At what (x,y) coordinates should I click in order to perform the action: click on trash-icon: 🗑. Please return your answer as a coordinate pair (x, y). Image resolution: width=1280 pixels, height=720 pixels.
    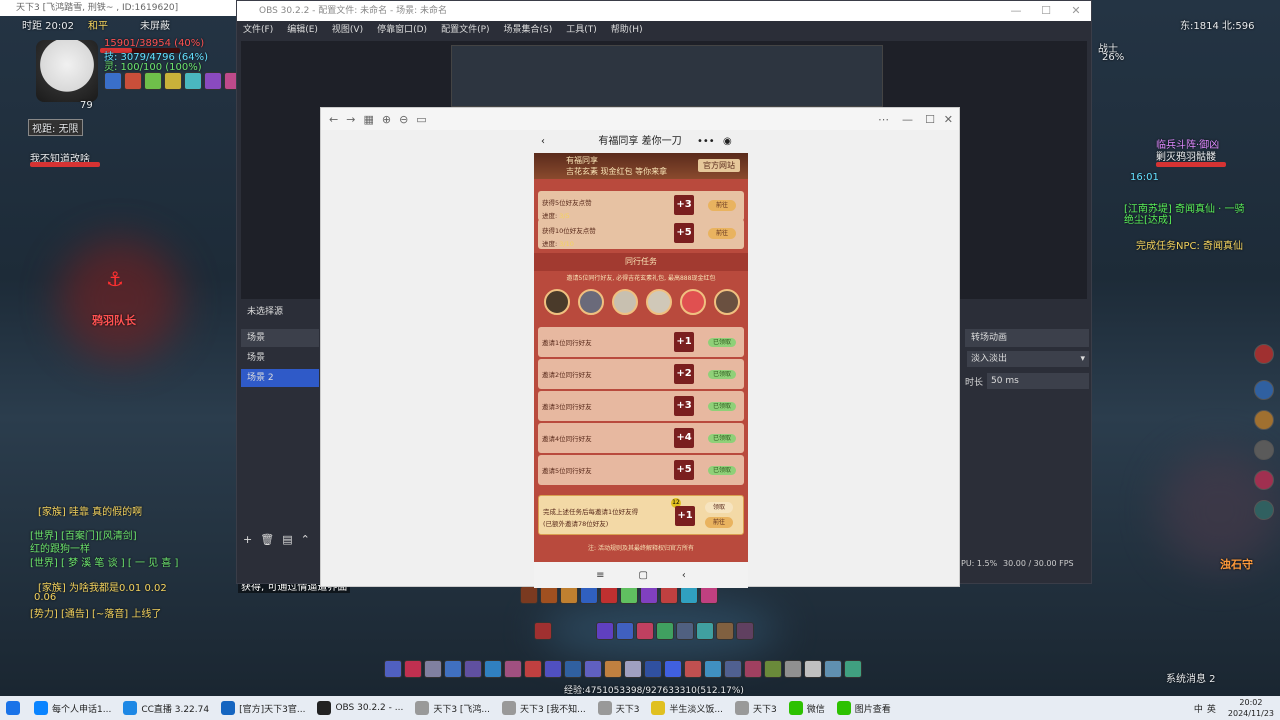
    Looking at the image, I should click on (267, 540).